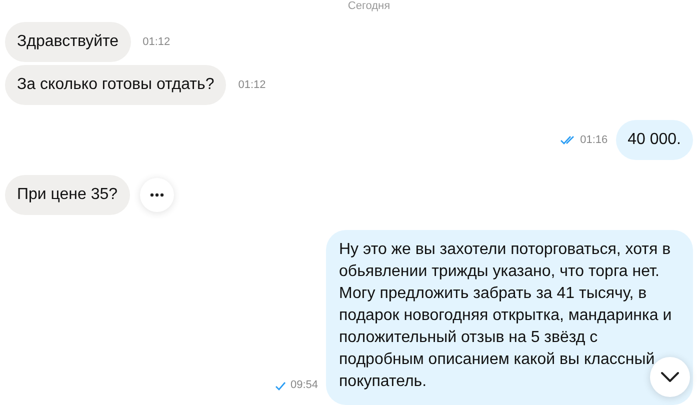 Image resolution: width=700 pixels, height=405 pixels. I want to click on message-time: 09:54, so click(304, 385).